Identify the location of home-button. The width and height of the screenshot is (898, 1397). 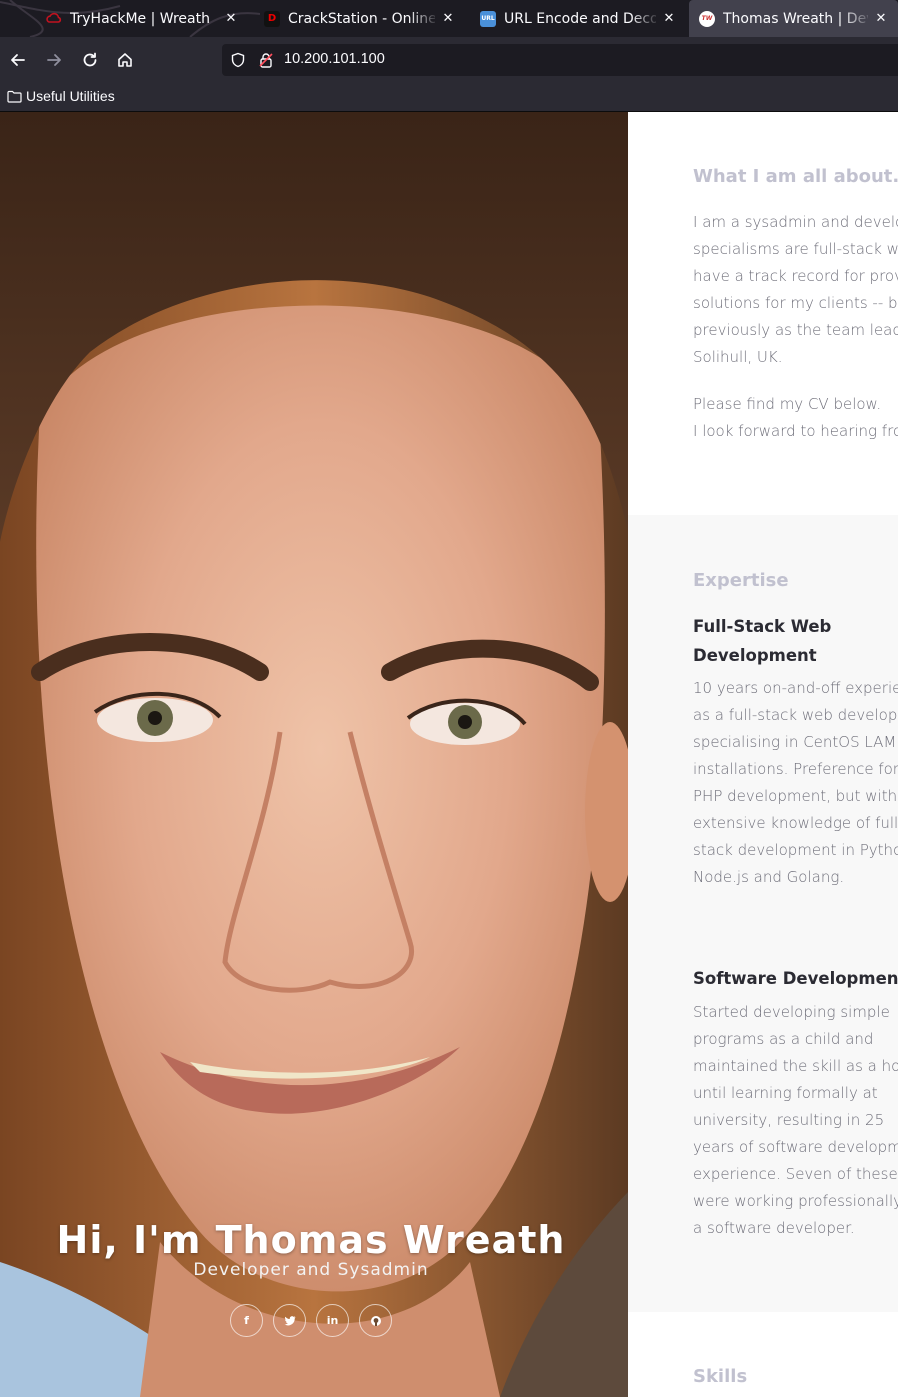
(125, 60).